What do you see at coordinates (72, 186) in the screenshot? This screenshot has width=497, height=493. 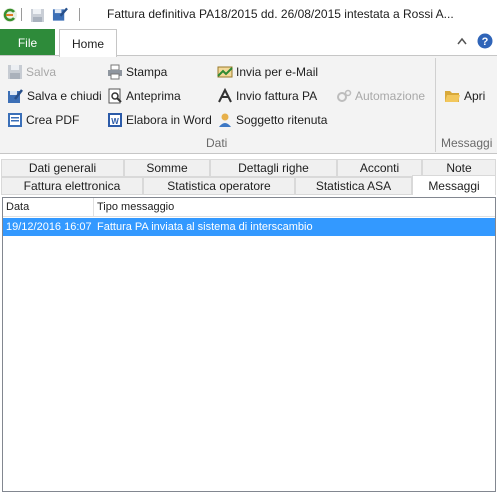 I see `tab-fattura-elettronica: Fattura elettronica` at bounding box center [72, 186].